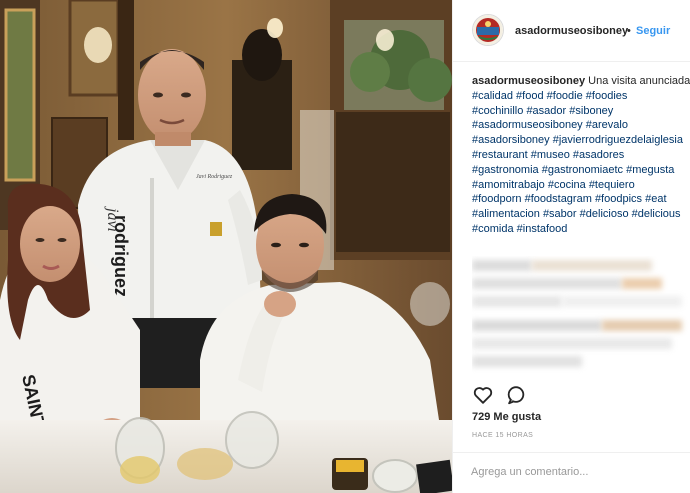  What do you see at coordinates (214, 177) in the screenshot?
I see `chef-name-embroidery: Javi Rodriguez` at bounding box center [214, 177].